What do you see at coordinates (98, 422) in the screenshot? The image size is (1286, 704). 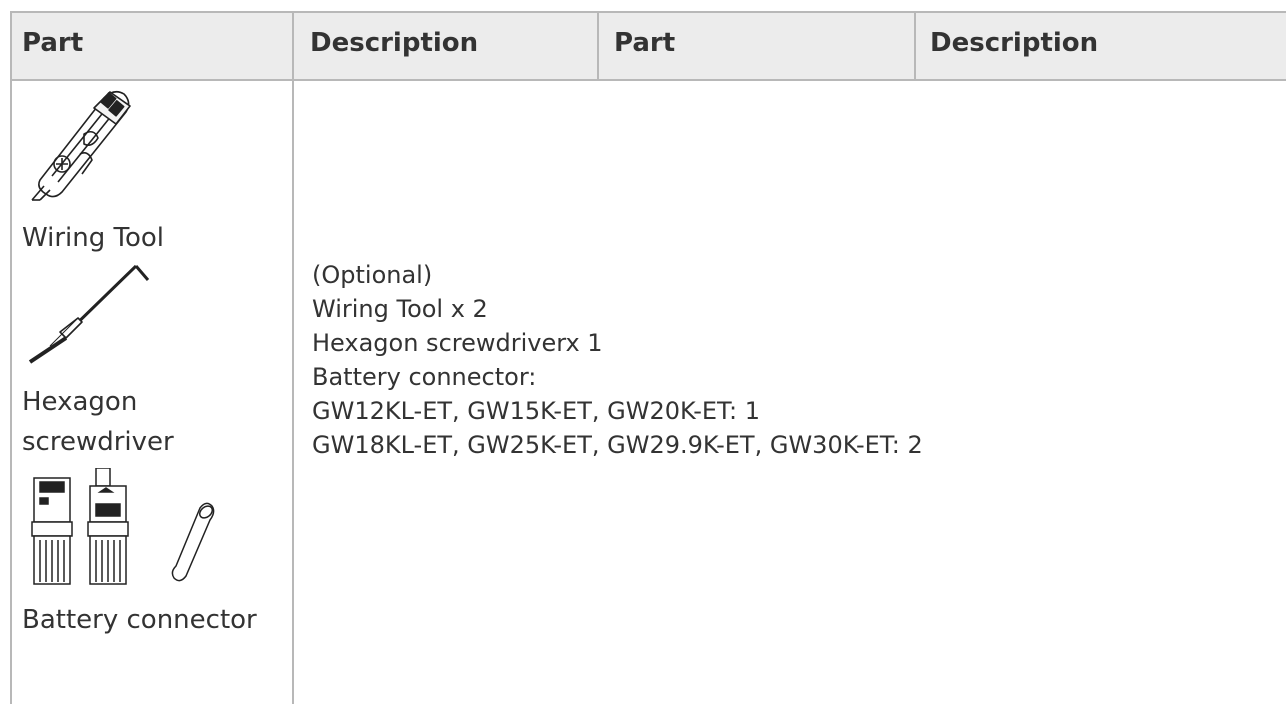 I see `part-label-hexagon-screwdriver: Hexagon screwdriver` at bounding box center [98, 422].